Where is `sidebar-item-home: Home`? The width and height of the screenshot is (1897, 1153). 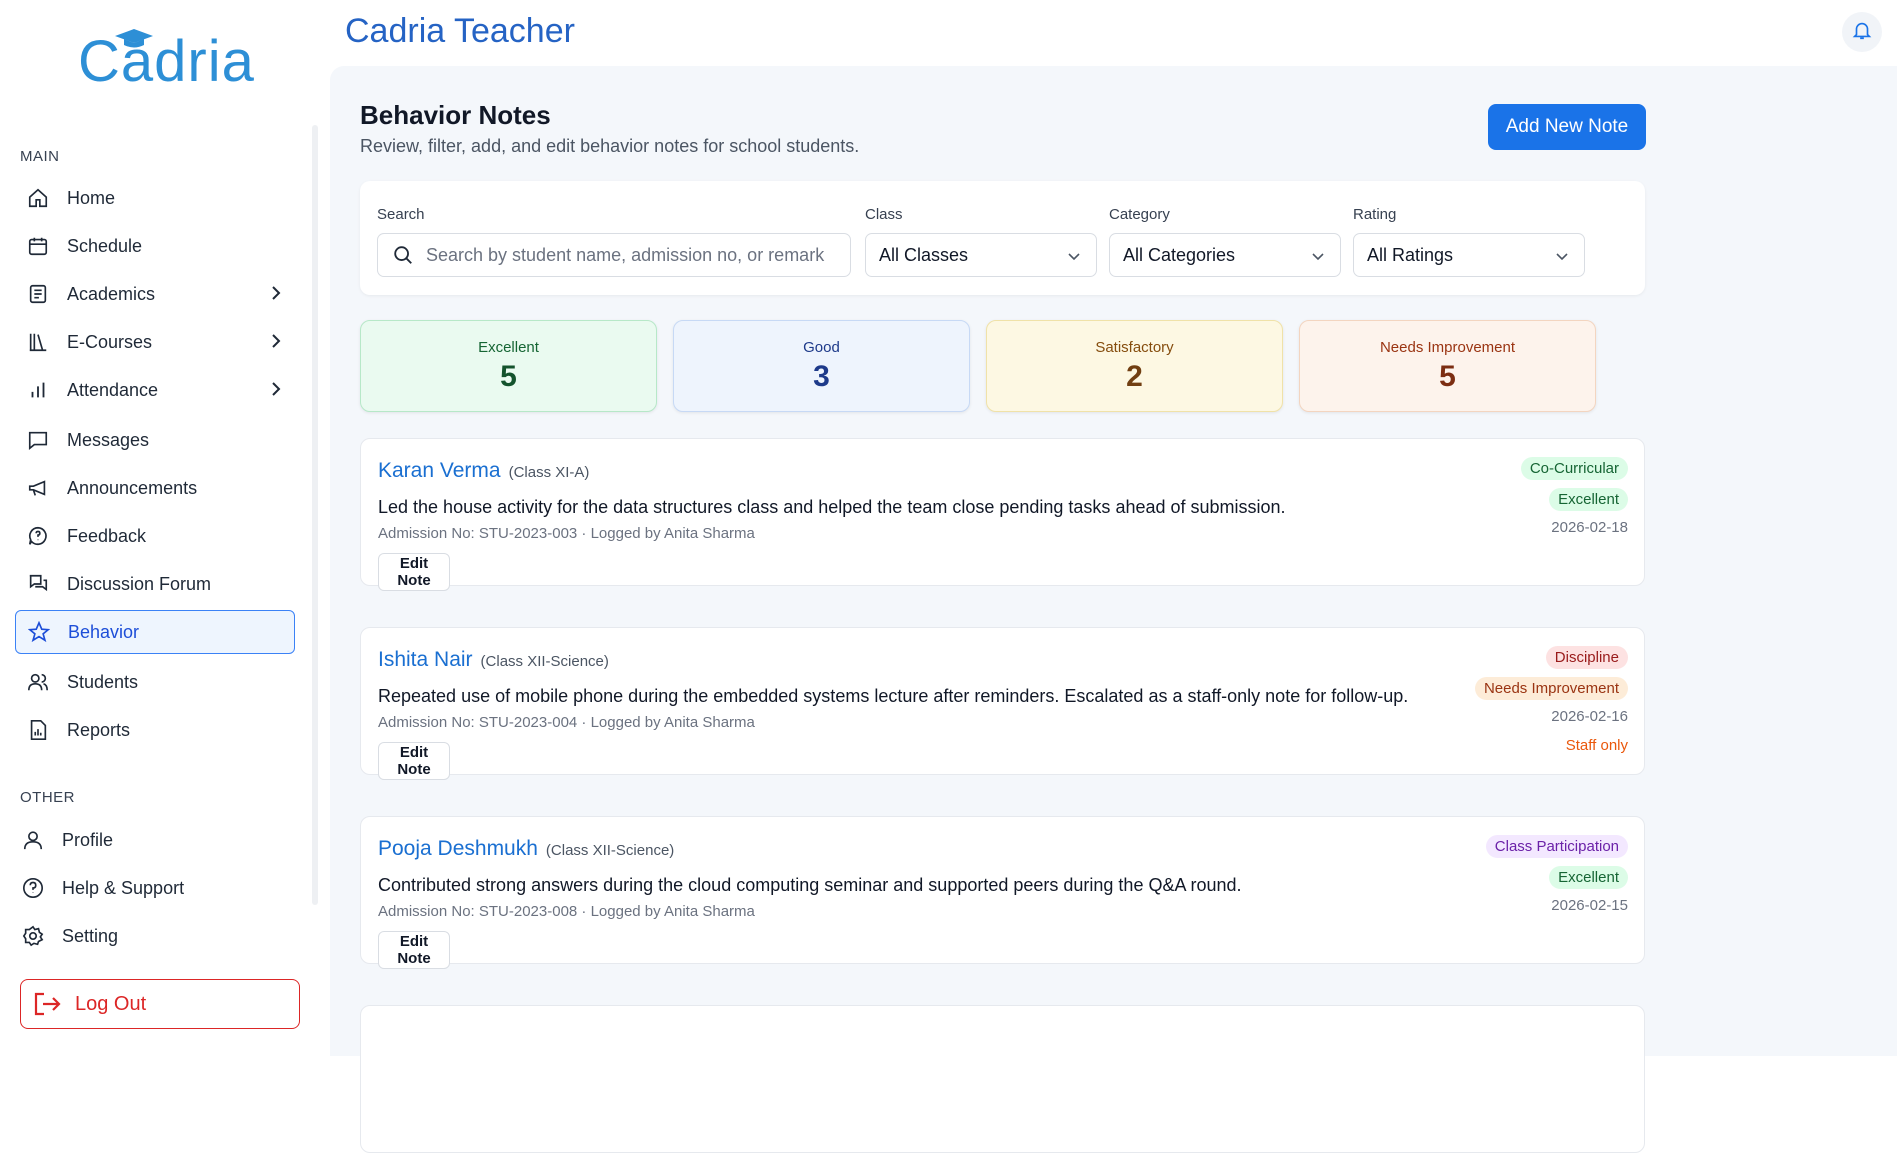
sidebar-item-home: Home is located at coordinates (155, 198).